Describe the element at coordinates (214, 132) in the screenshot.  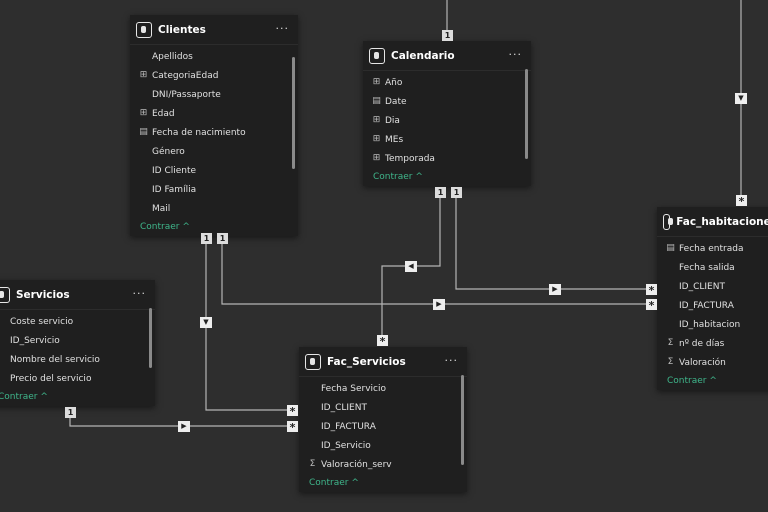
I see `field-row: ▤ Fecha de nacimiento` at that location.